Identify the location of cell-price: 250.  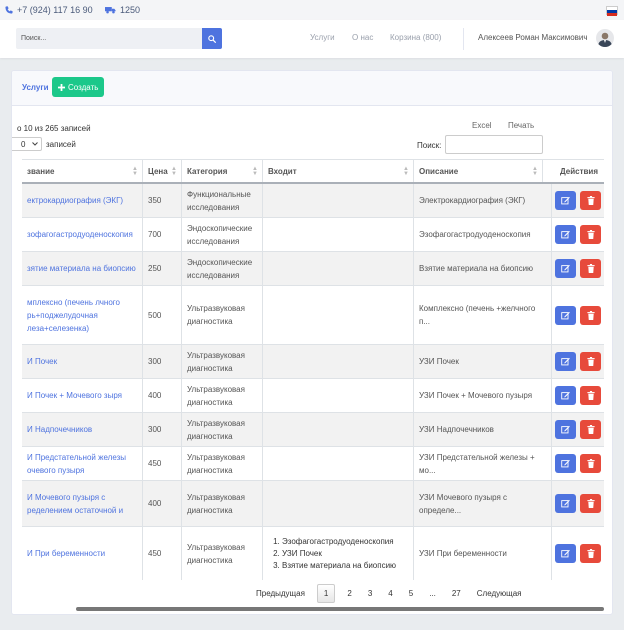
(161, 268).